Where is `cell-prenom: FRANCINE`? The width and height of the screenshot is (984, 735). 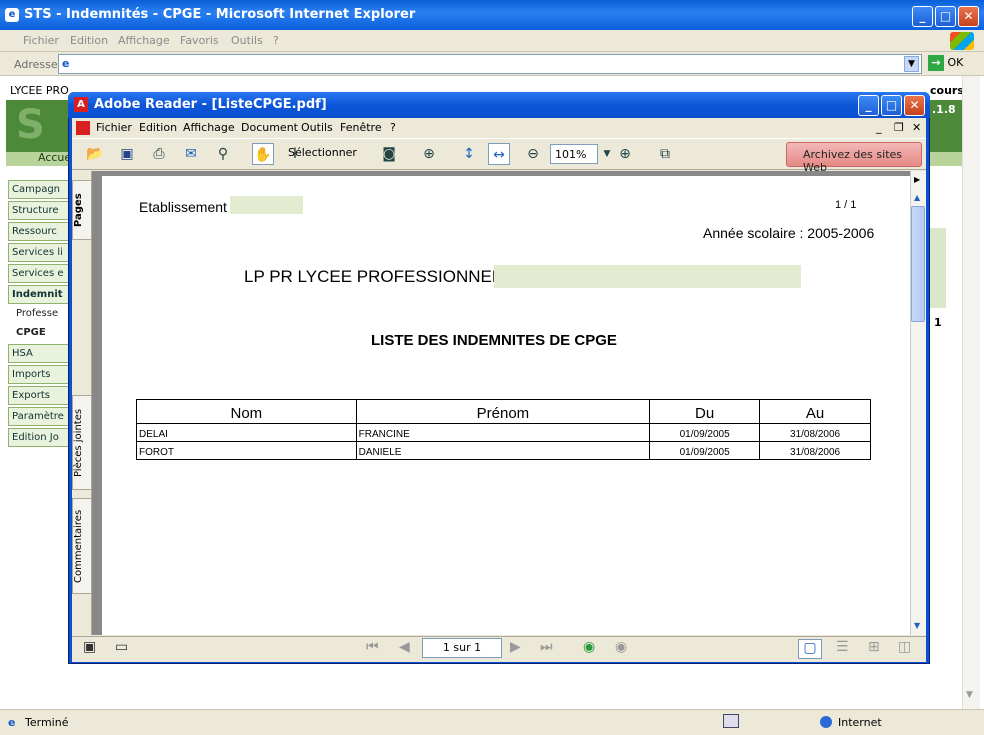
cell-prenom: FRANCINE is located at coordinates (503, 432).